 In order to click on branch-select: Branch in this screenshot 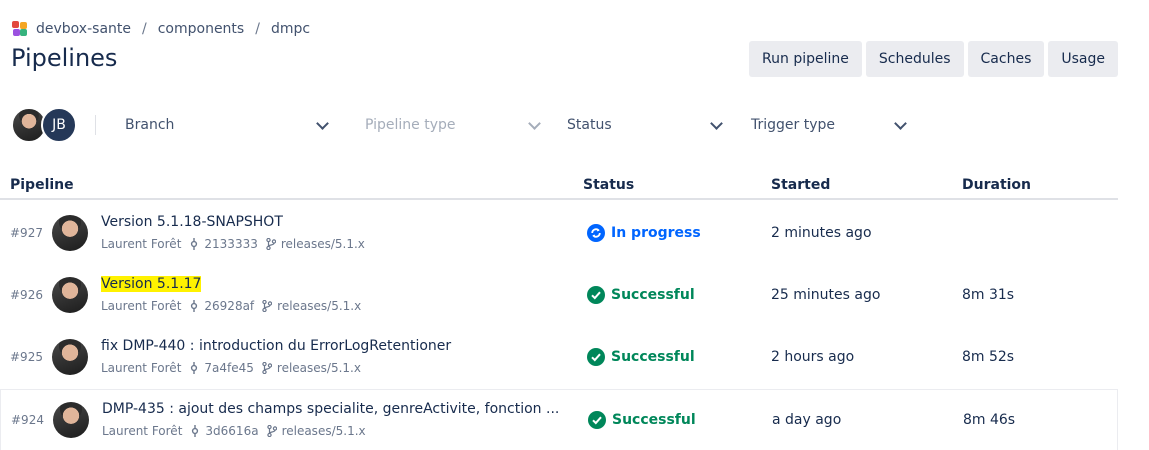, I will do `click(220, 125)`.